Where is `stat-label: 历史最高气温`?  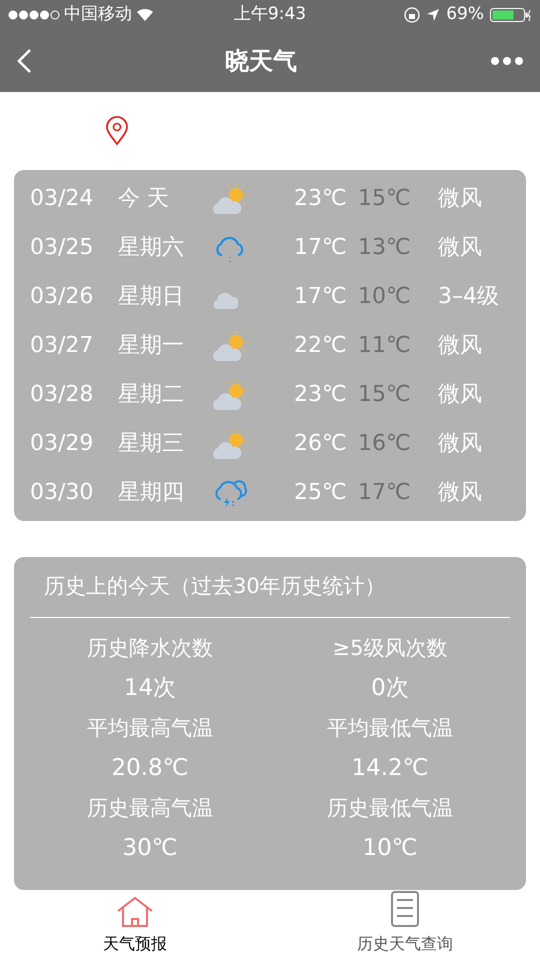 stat-label: 历史最高气温 is located at coordinates (150, 808).